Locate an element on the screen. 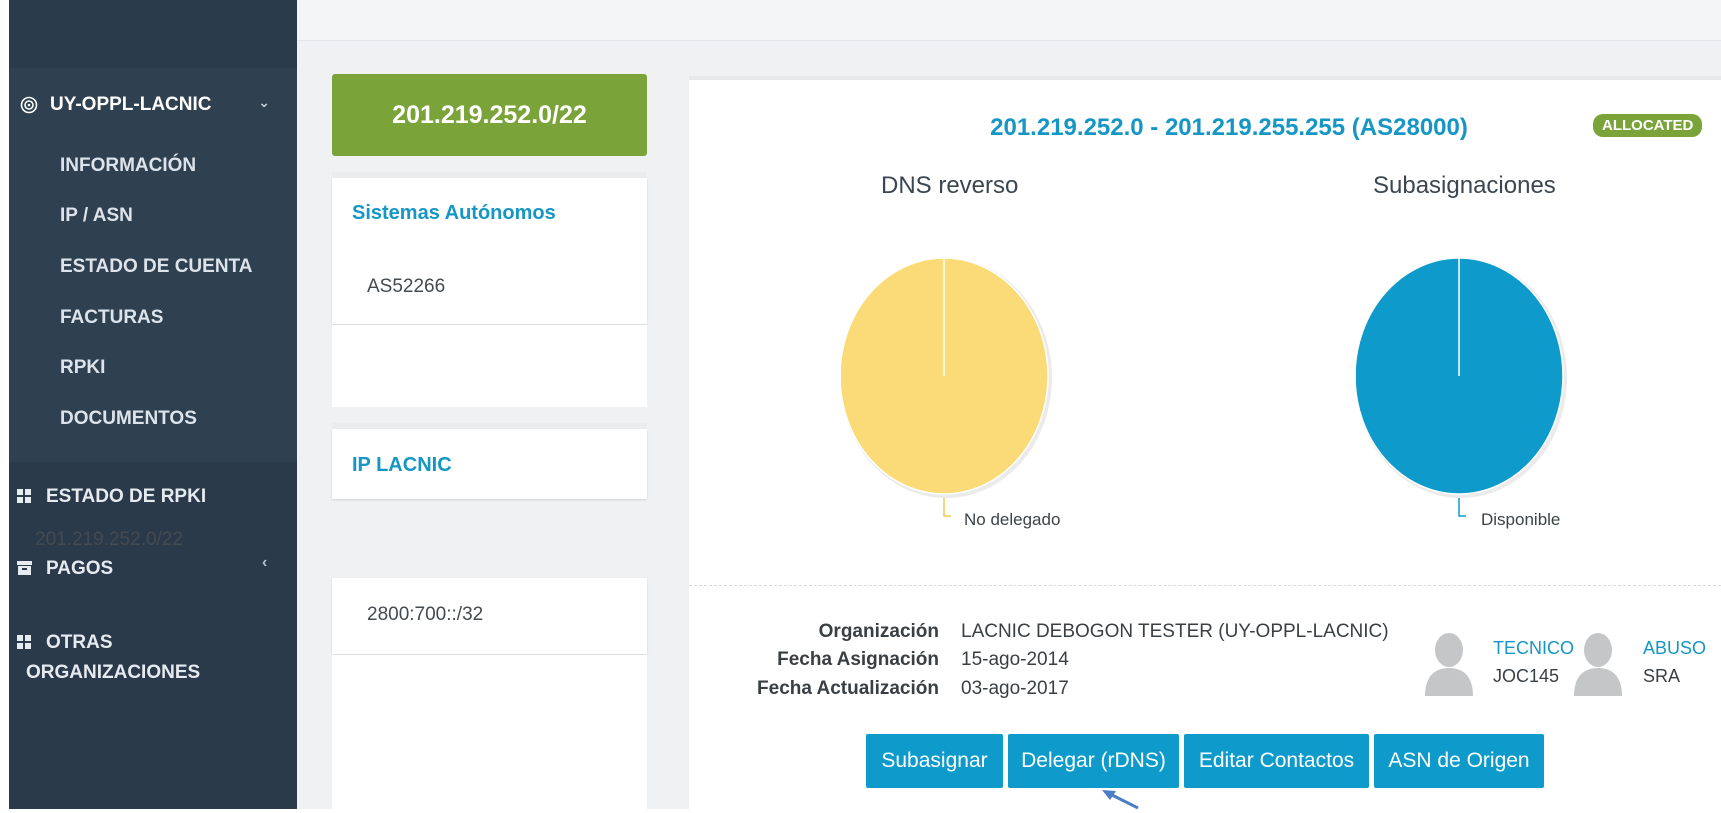  pie-slice-label: Disponible is located at coordinates (1521, 519).